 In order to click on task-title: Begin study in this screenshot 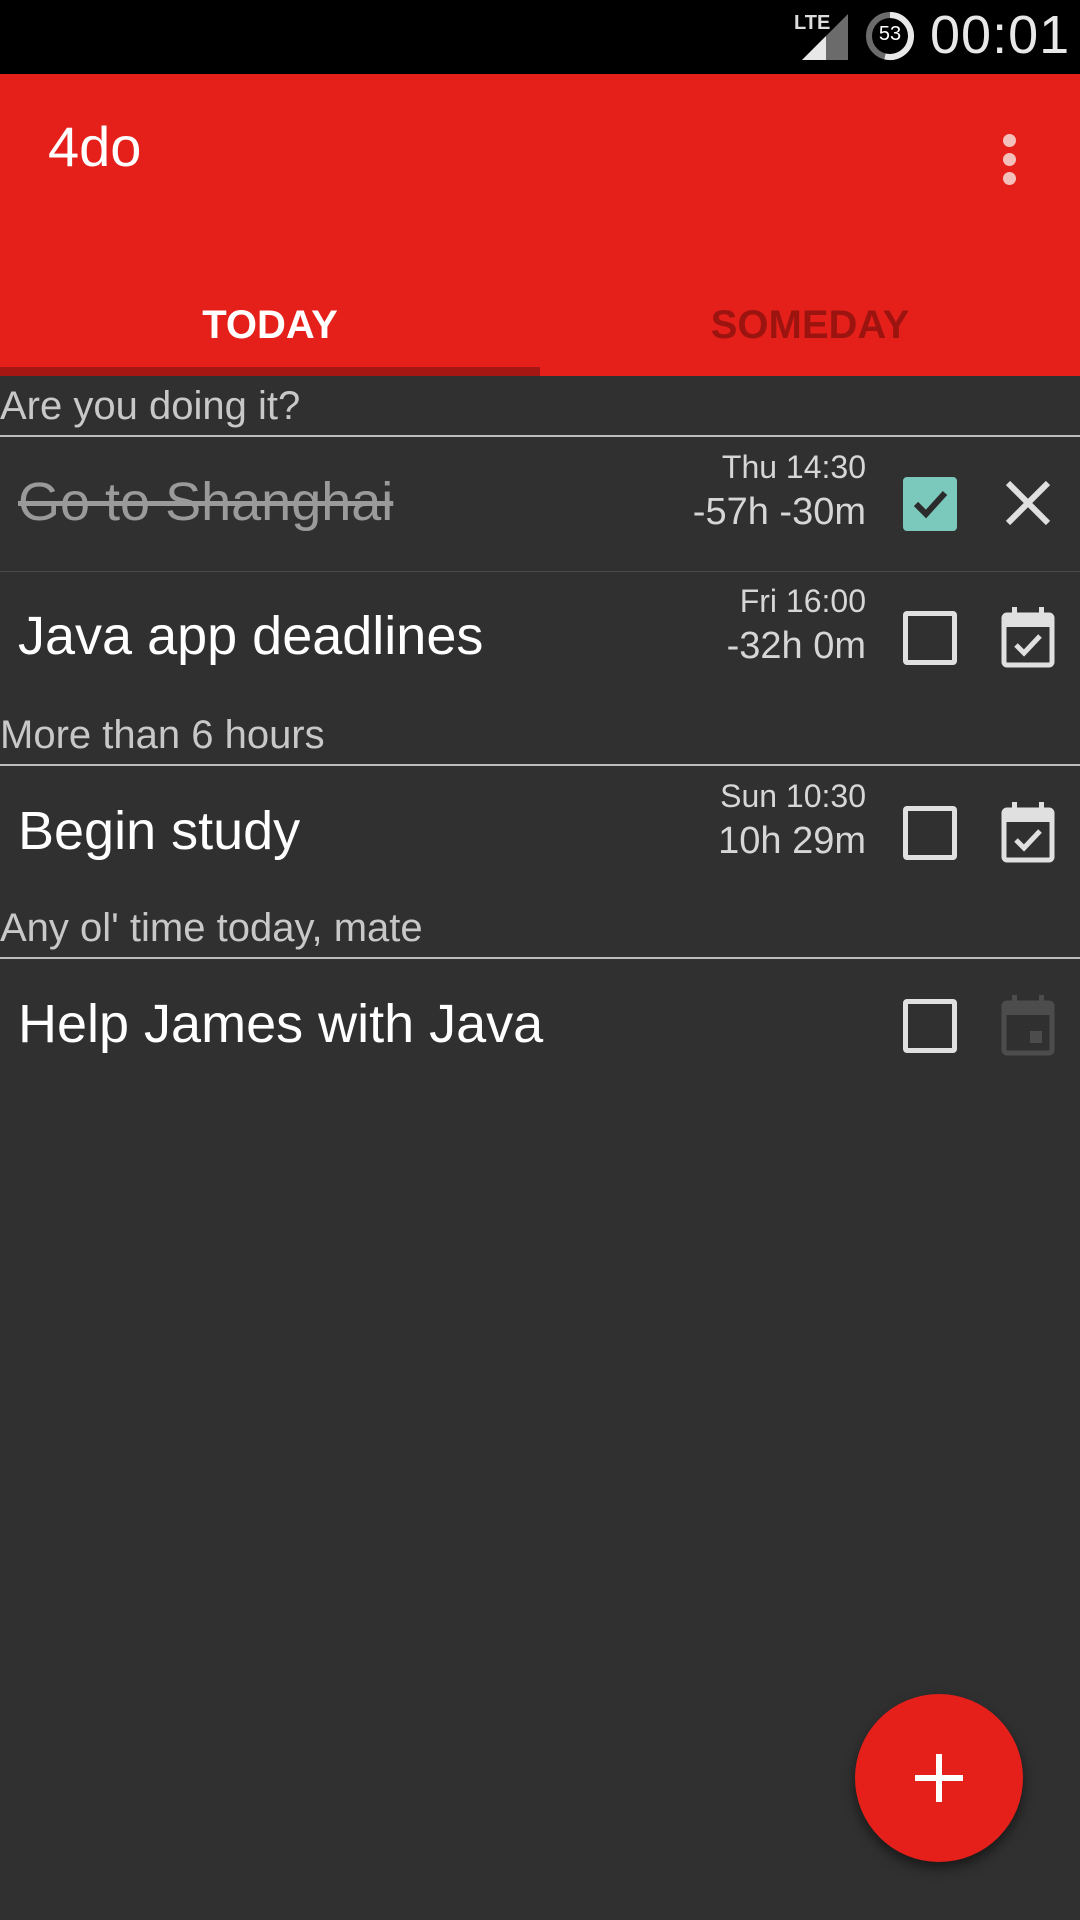, I will do `click(159, 831)`.